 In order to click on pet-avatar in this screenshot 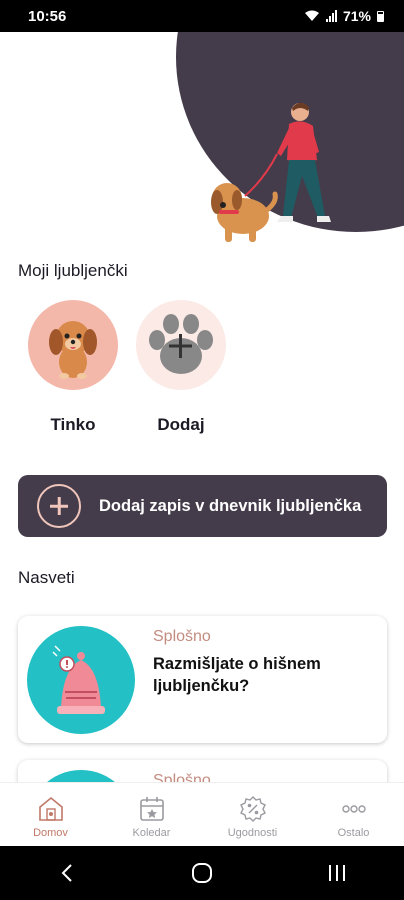, I will do `click(73, 345)`.